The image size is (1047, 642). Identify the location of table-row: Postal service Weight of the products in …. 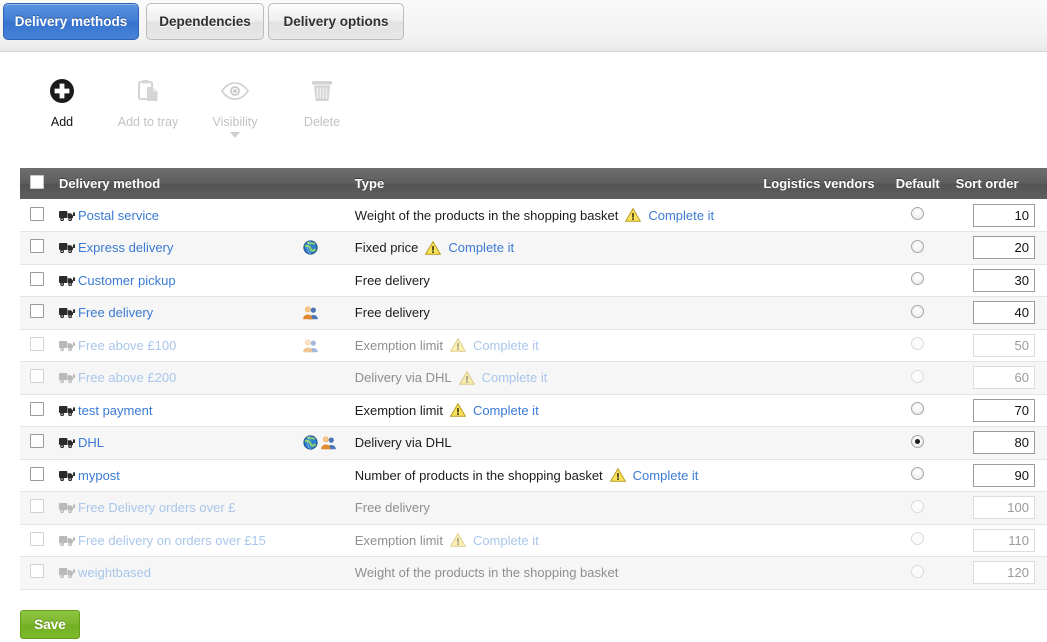
(533, 215).